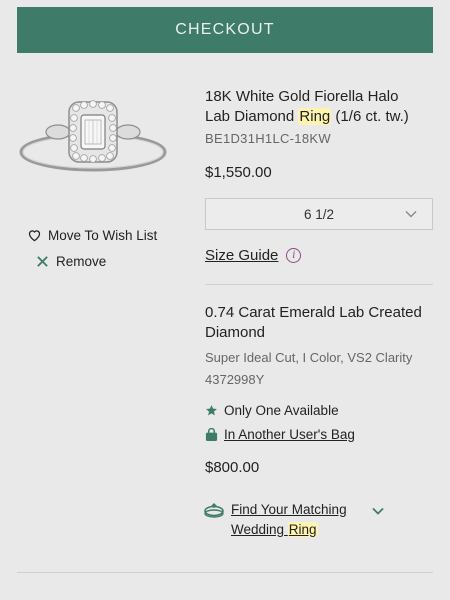 This screenshot has height=600, width=450. I want to click on move-to-wishlist-button: Move To Wish List, so click(96, 235).